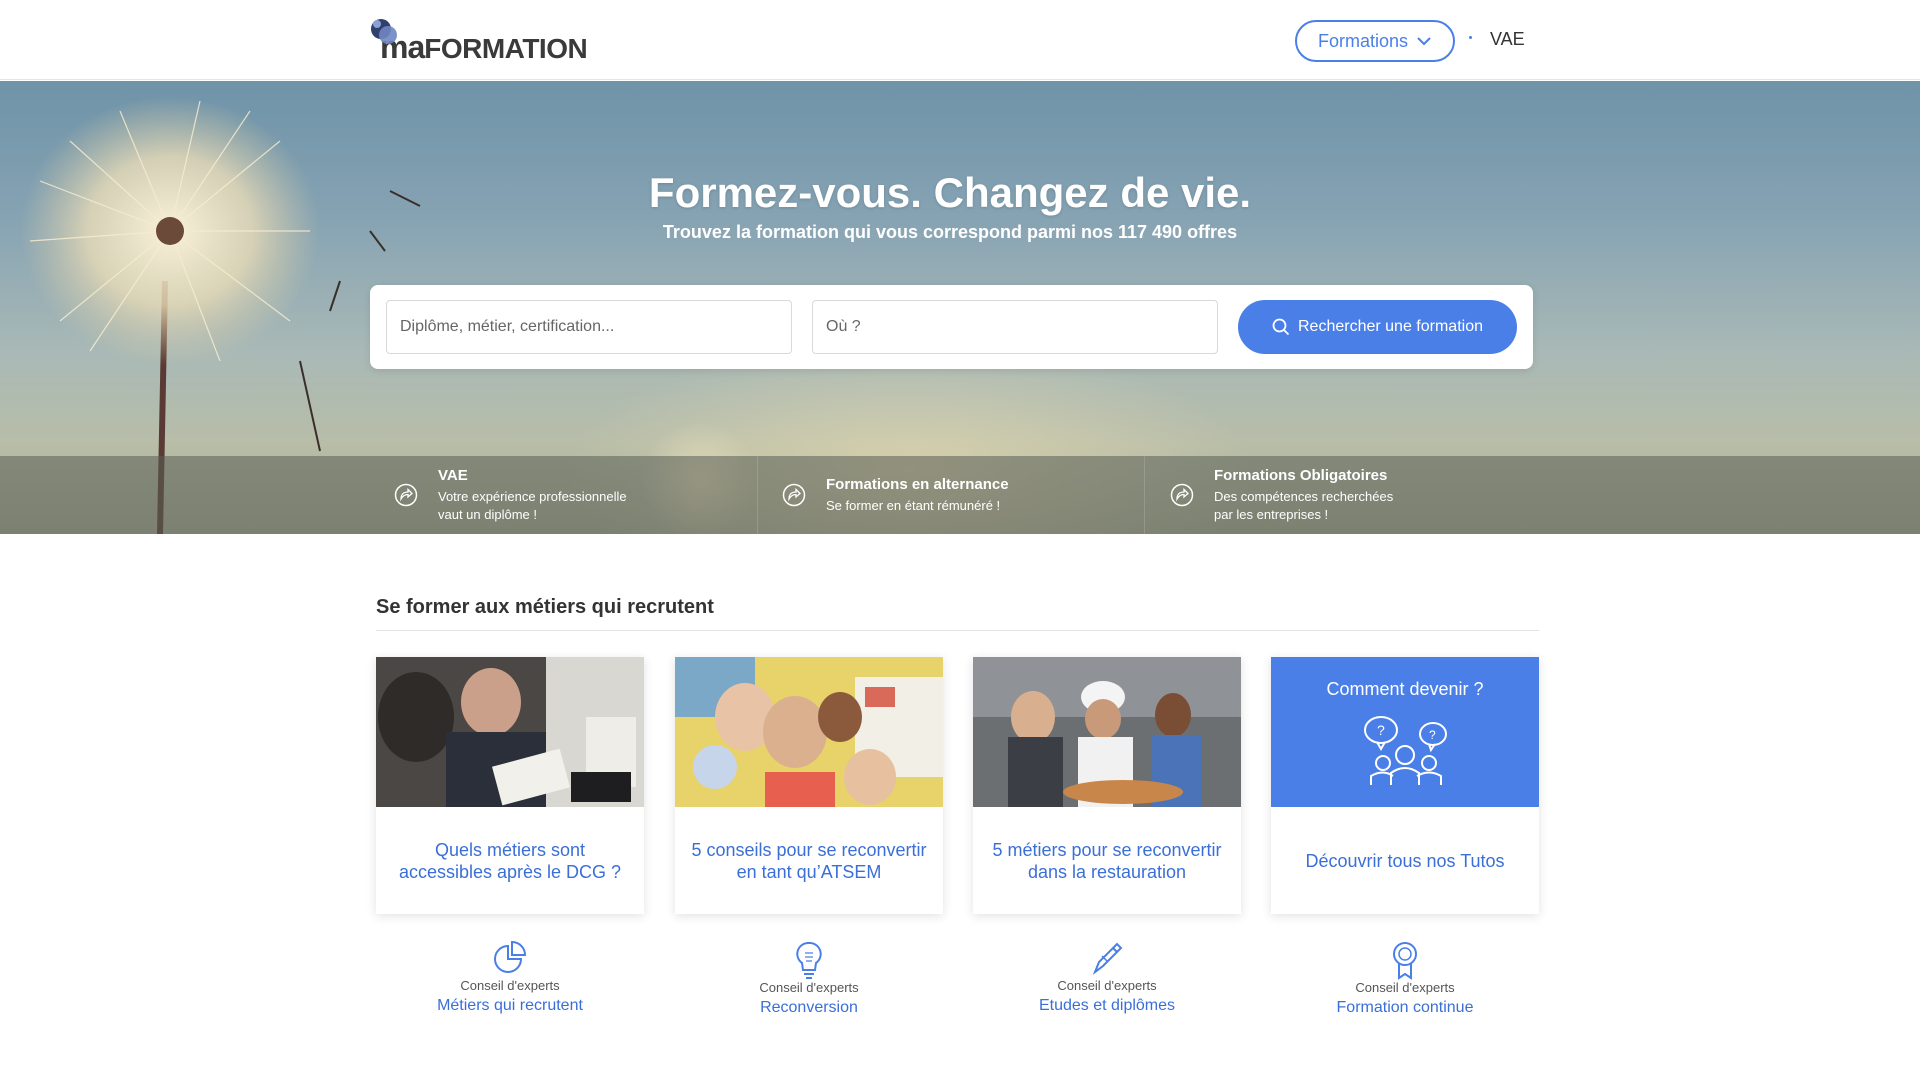  What do you see at coordinates (1107, 976) in the screenshot?
I see `expert-etudes-diplomes: Conseil d'experts Etudes et diplômes` at bounding box center [1107, 976].